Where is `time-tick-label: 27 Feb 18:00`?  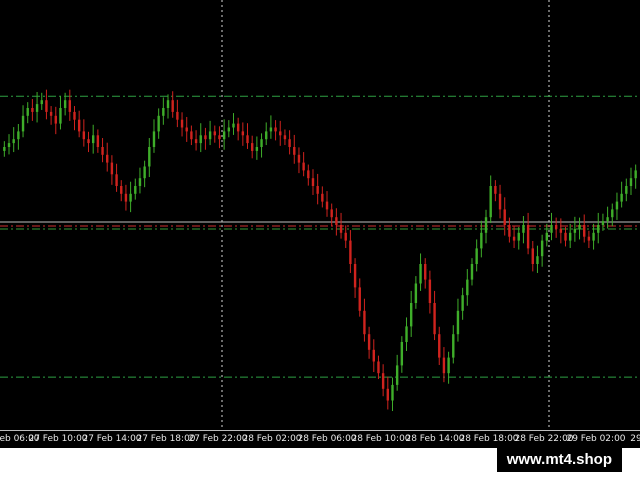 time-tick-label: 27 Feb 18:00 is located at coordinates (166, 439).